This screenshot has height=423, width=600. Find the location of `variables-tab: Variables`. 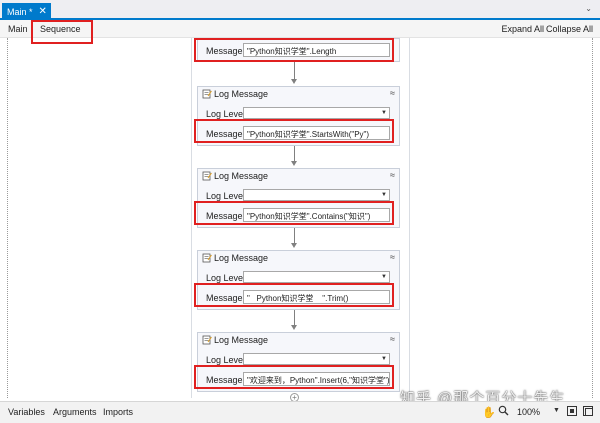

variables-tab: Variables is located at coordinates (26, 412).